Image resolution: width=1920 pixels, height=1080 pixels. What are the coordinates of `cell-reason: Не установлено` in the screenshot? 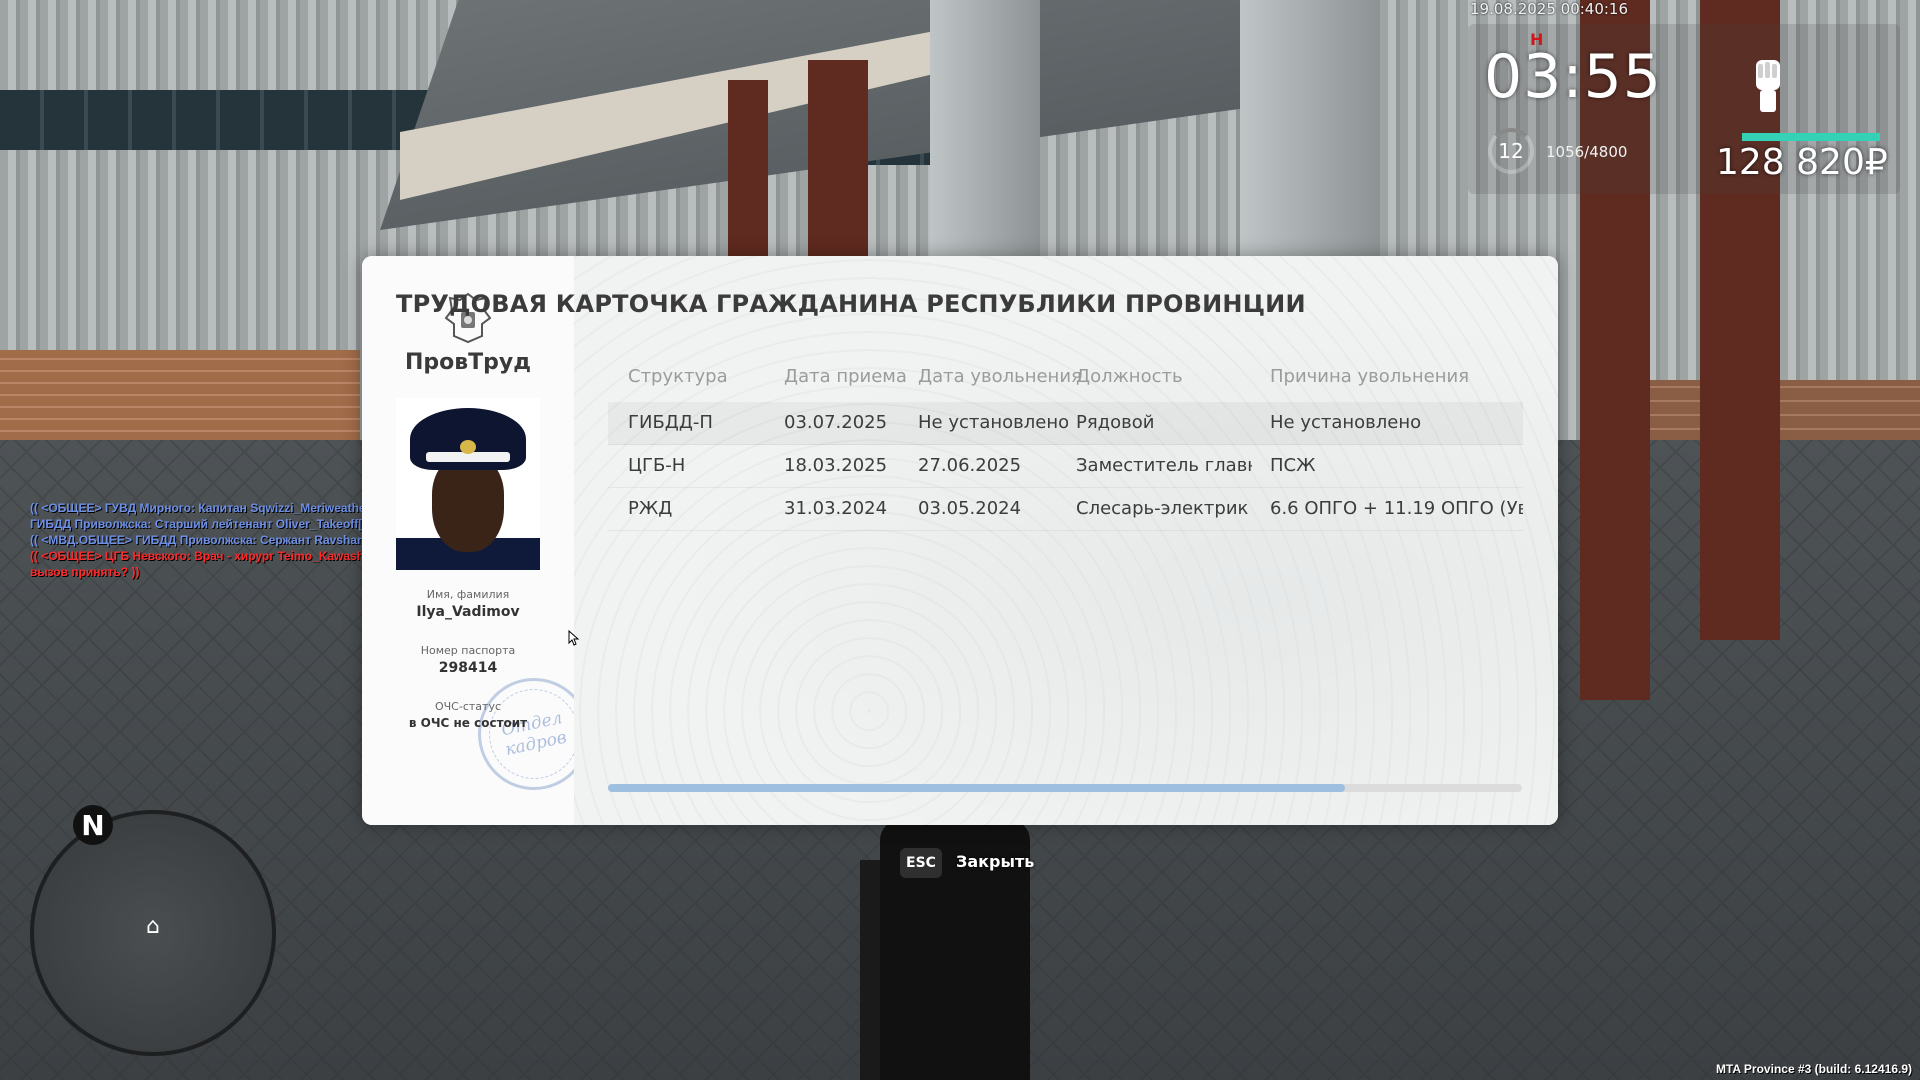 It's located at (1346, 422).